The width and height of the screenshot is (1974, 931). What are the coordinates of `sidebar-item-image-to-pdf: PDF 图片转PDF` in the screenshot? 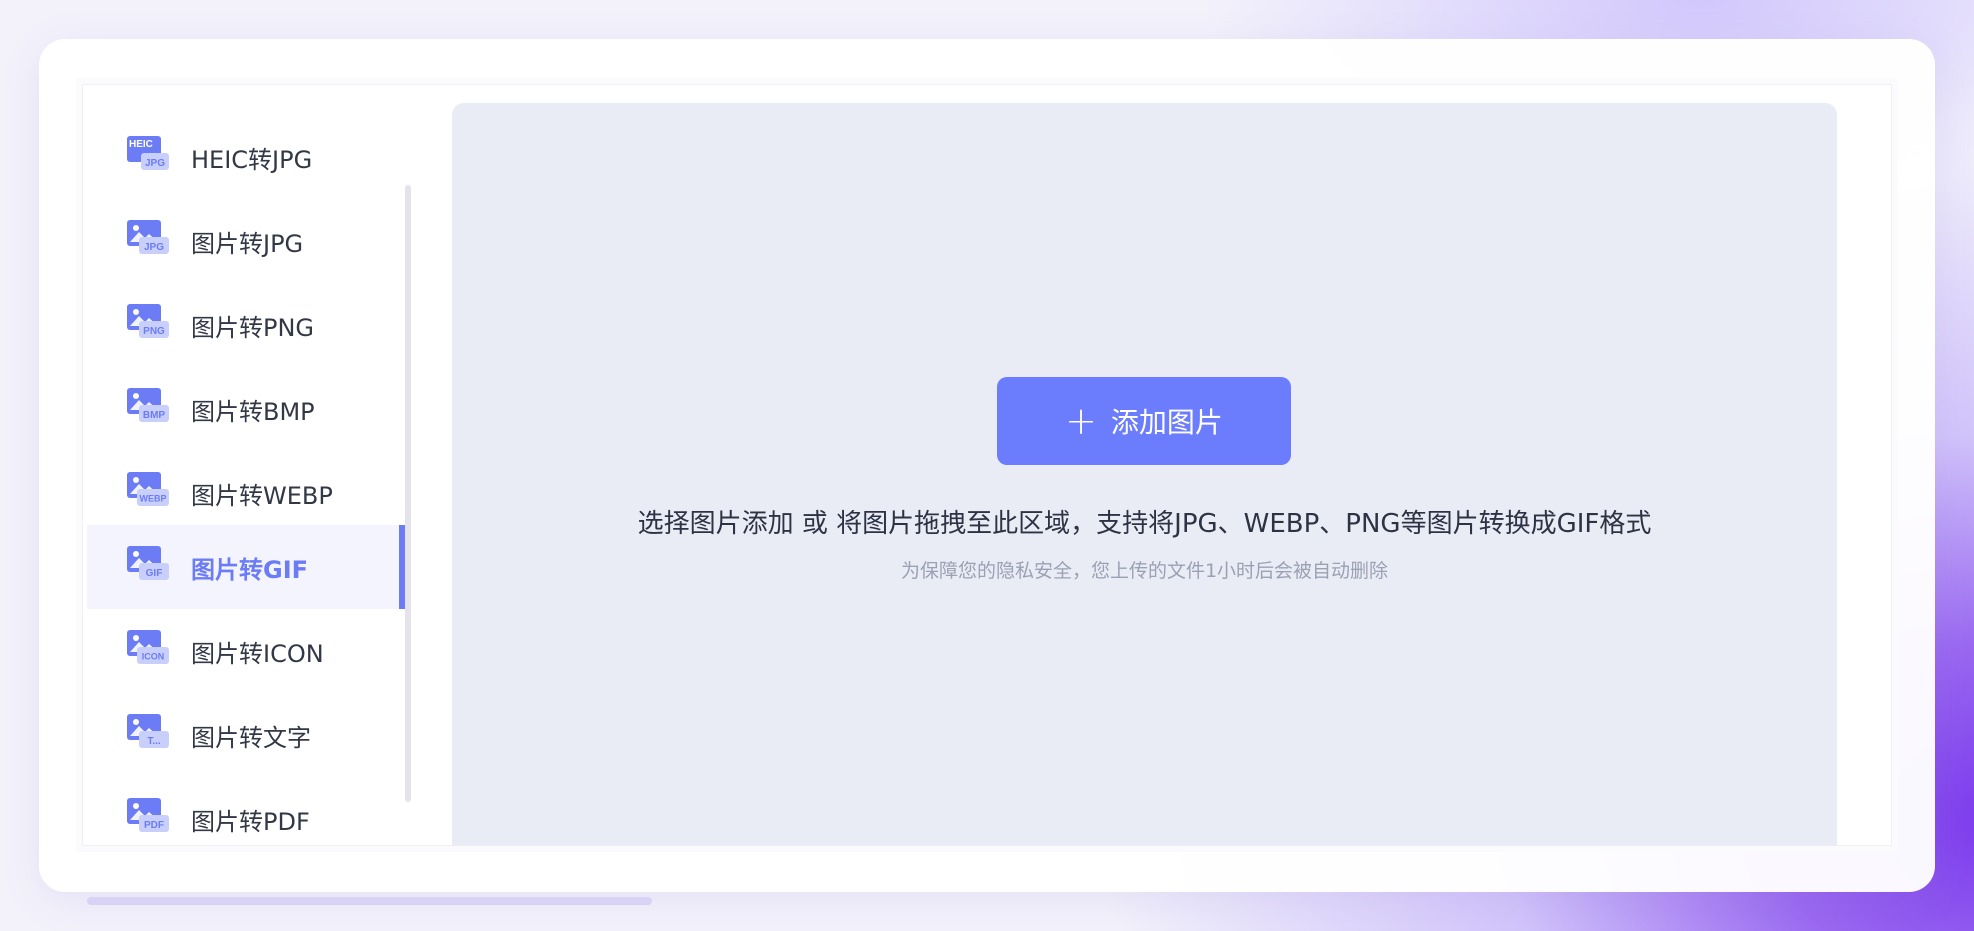 It's located at (246, 814).